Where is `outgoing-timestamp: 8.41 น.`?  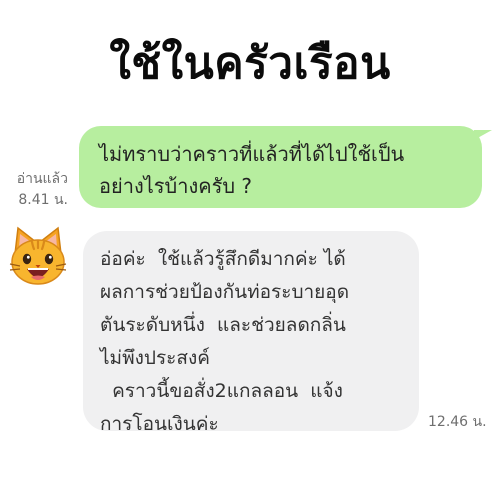
outgoing-timestamp: 8.41 น. is located at coordinates (43, 200).